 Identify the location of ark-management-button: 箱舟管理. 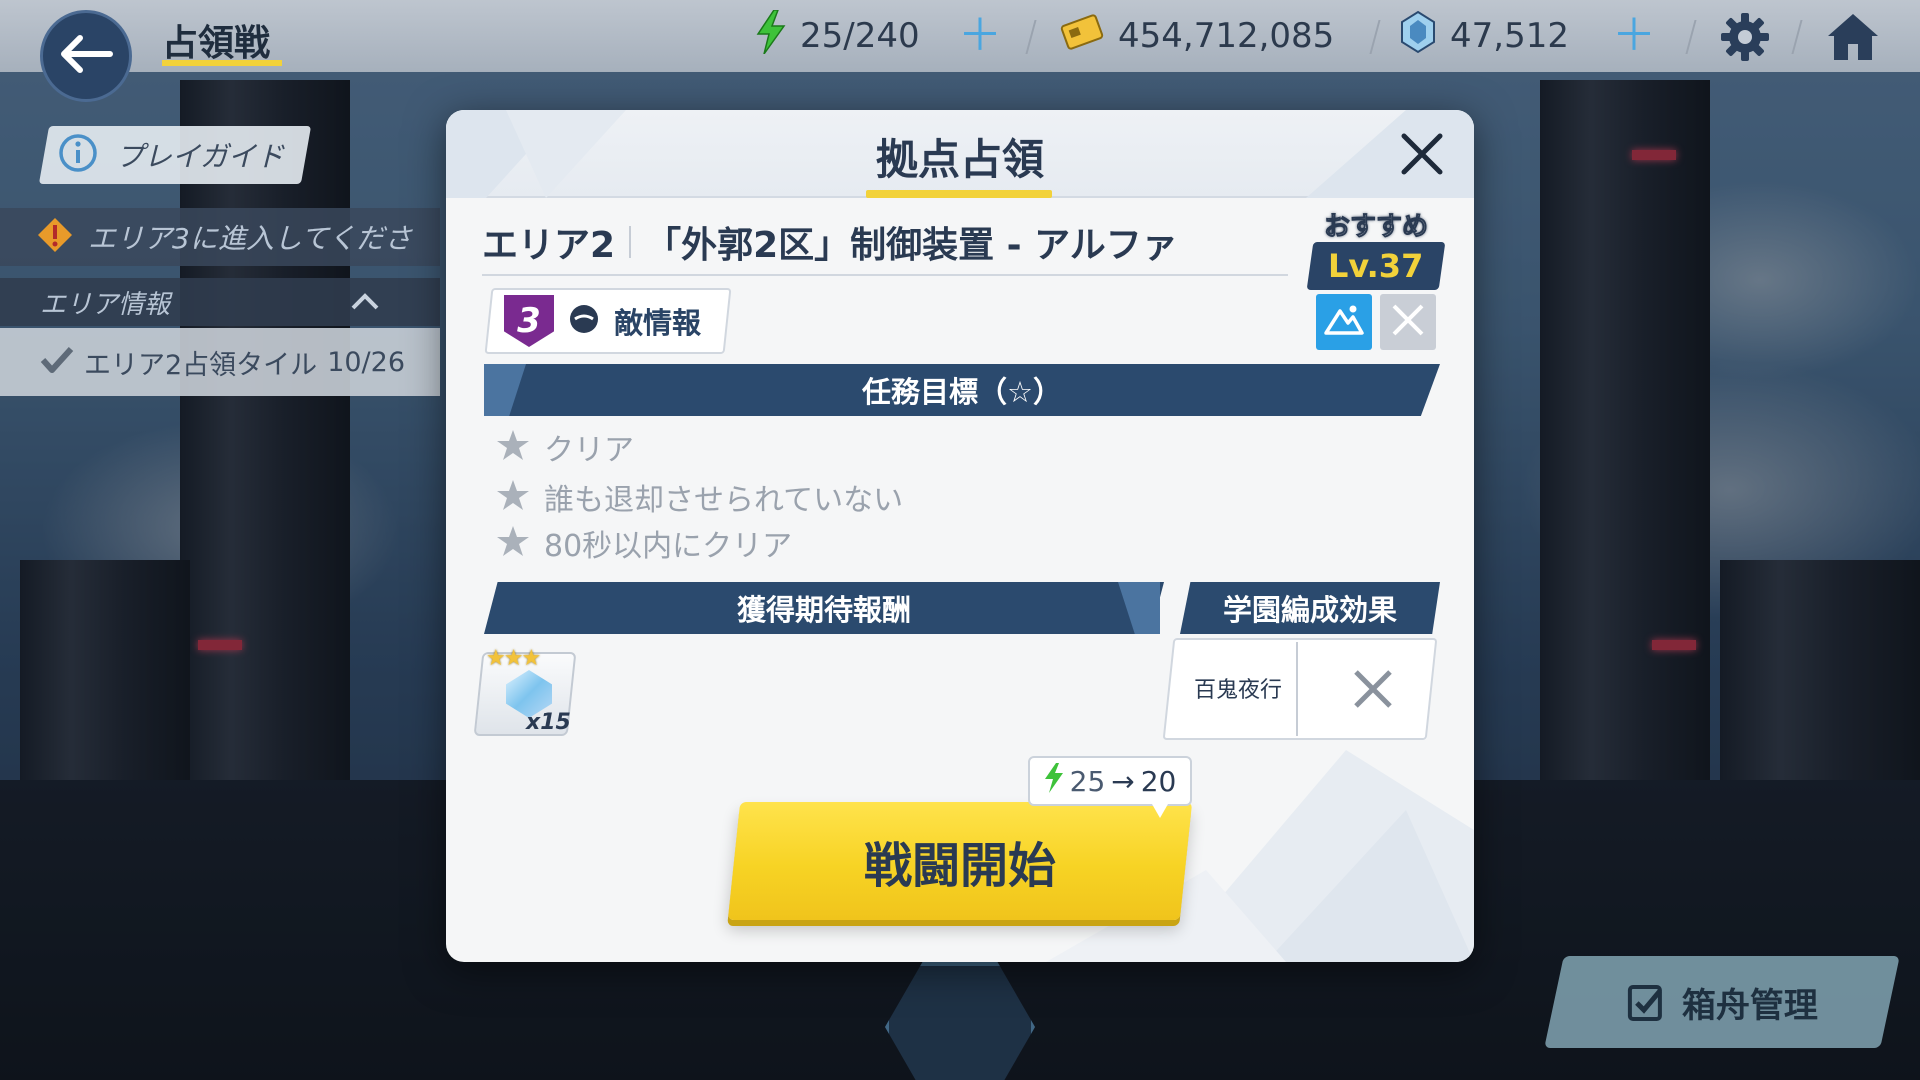
(1722, 1002).